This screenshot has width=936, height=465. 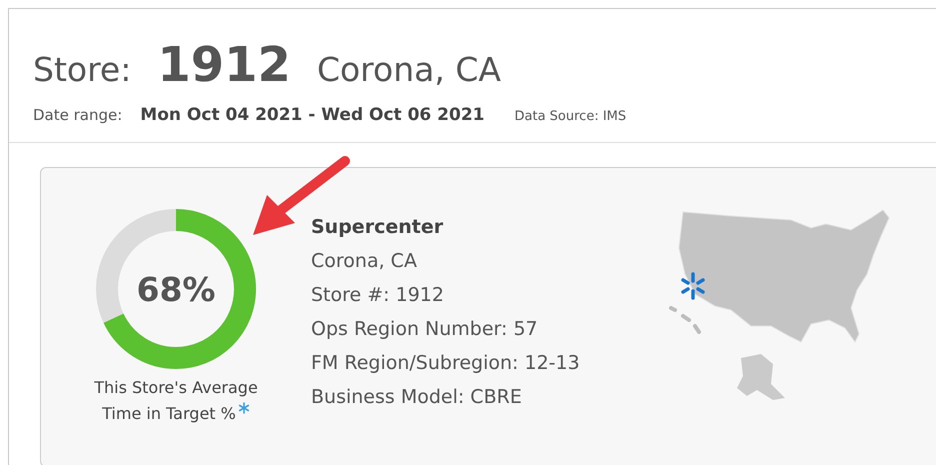 I want to click on gauge-caption: This Store's Average, so click(x=176, y=388).